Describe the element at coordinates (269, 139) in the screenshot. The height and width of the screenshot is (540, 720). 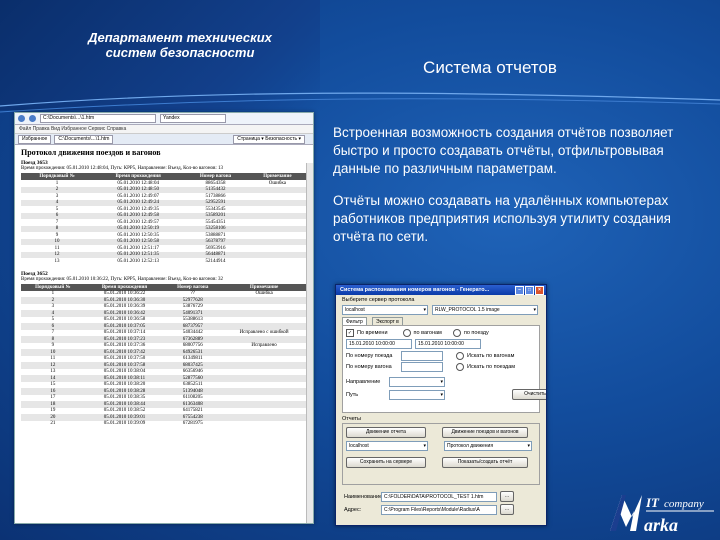
I see `page-toolbar: Страница ▾ Безопасность ▾` at that location.